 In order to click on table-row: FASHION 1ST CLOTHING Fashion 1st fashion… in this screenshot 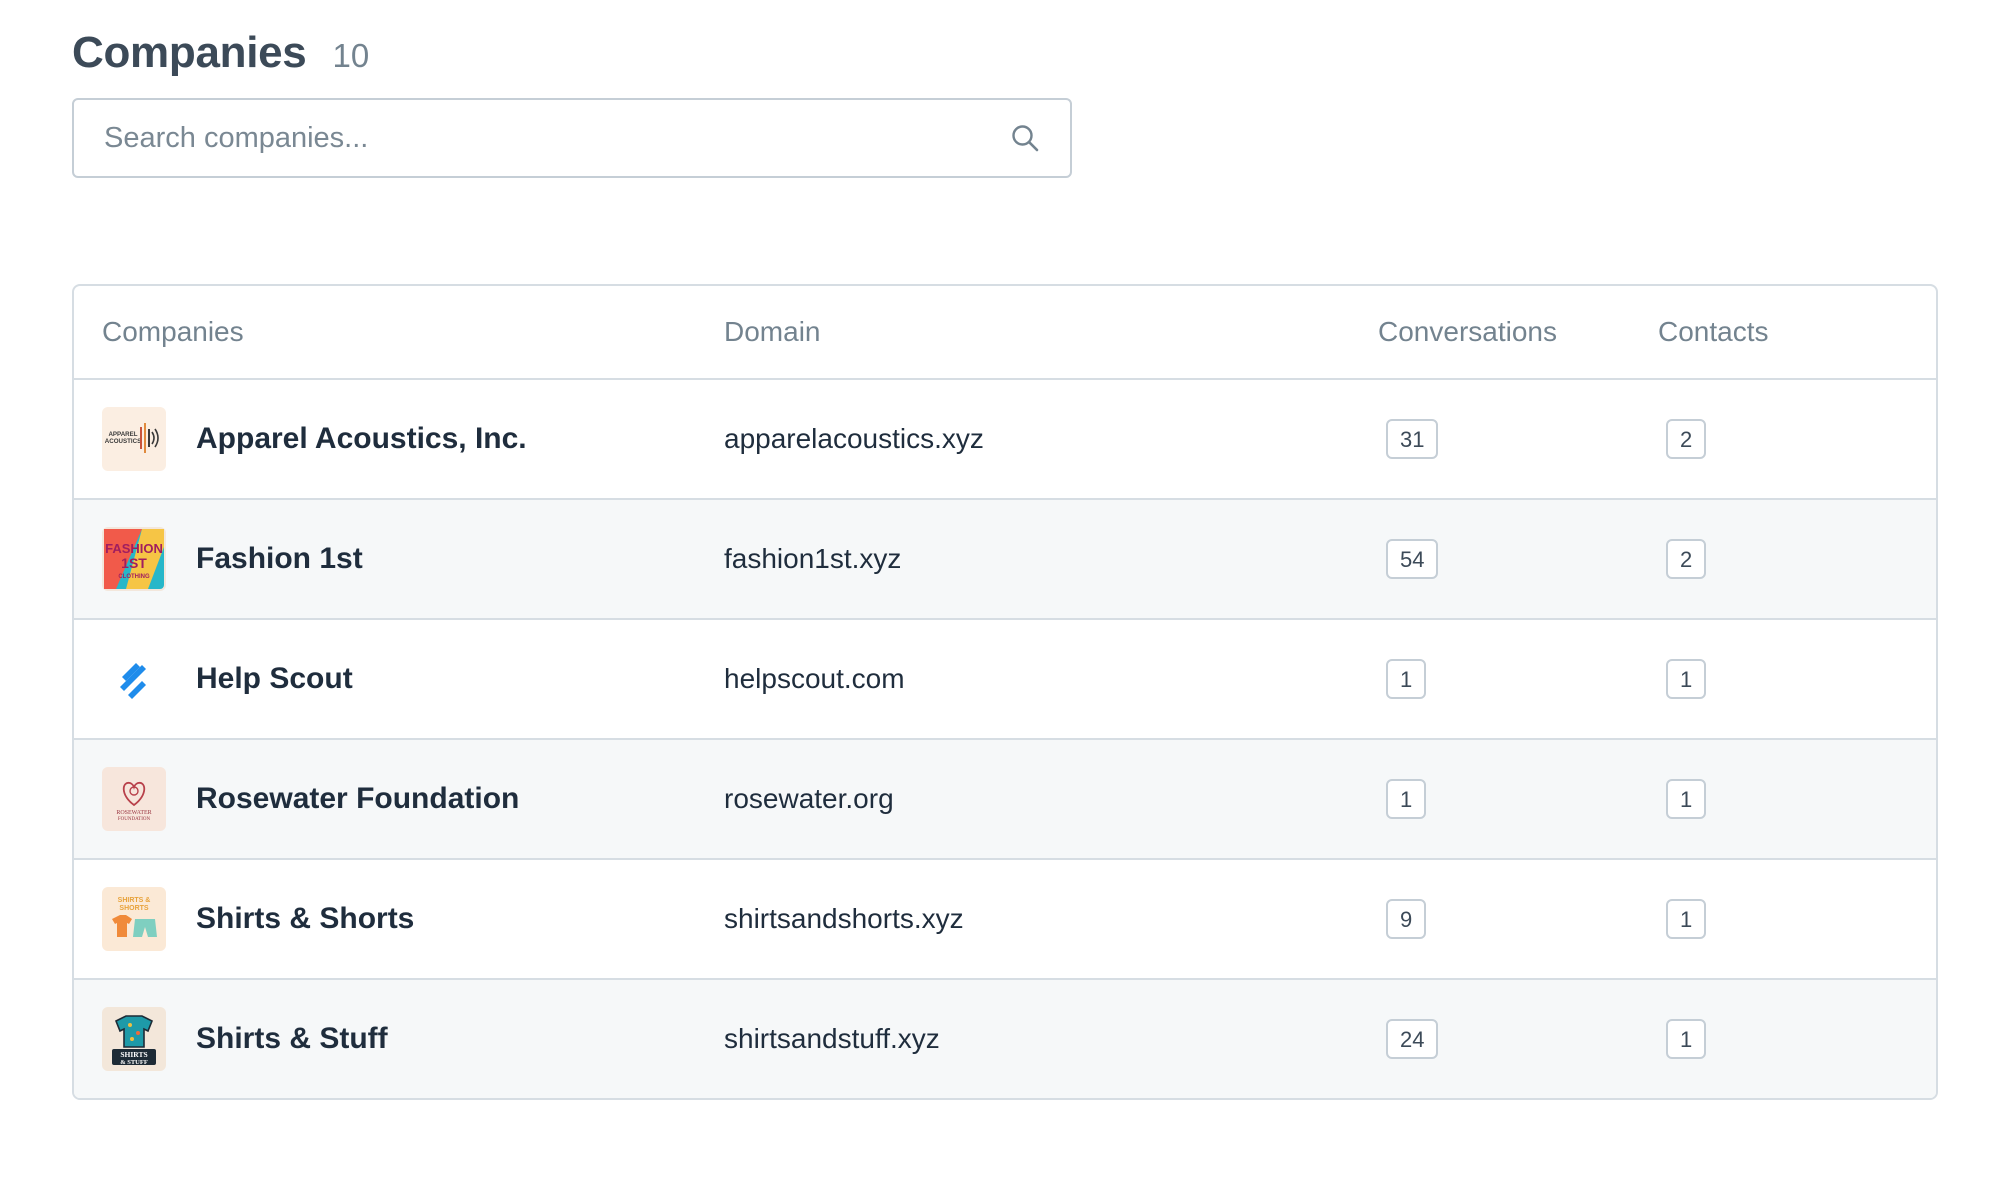, I will do `click(1005, 560)`.